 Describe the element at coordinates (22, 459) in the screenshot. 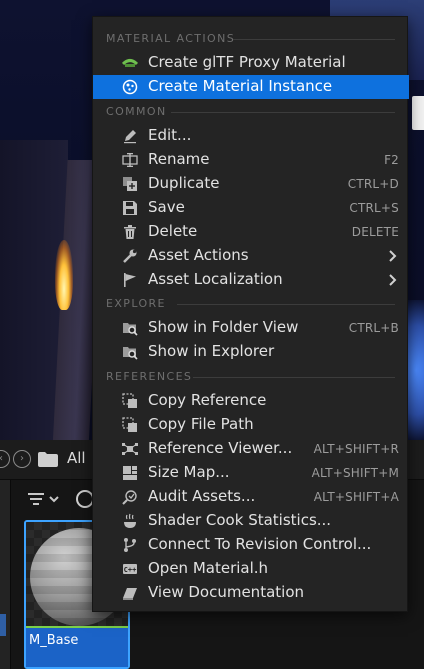

I see `forward-icon: ›` at that location.